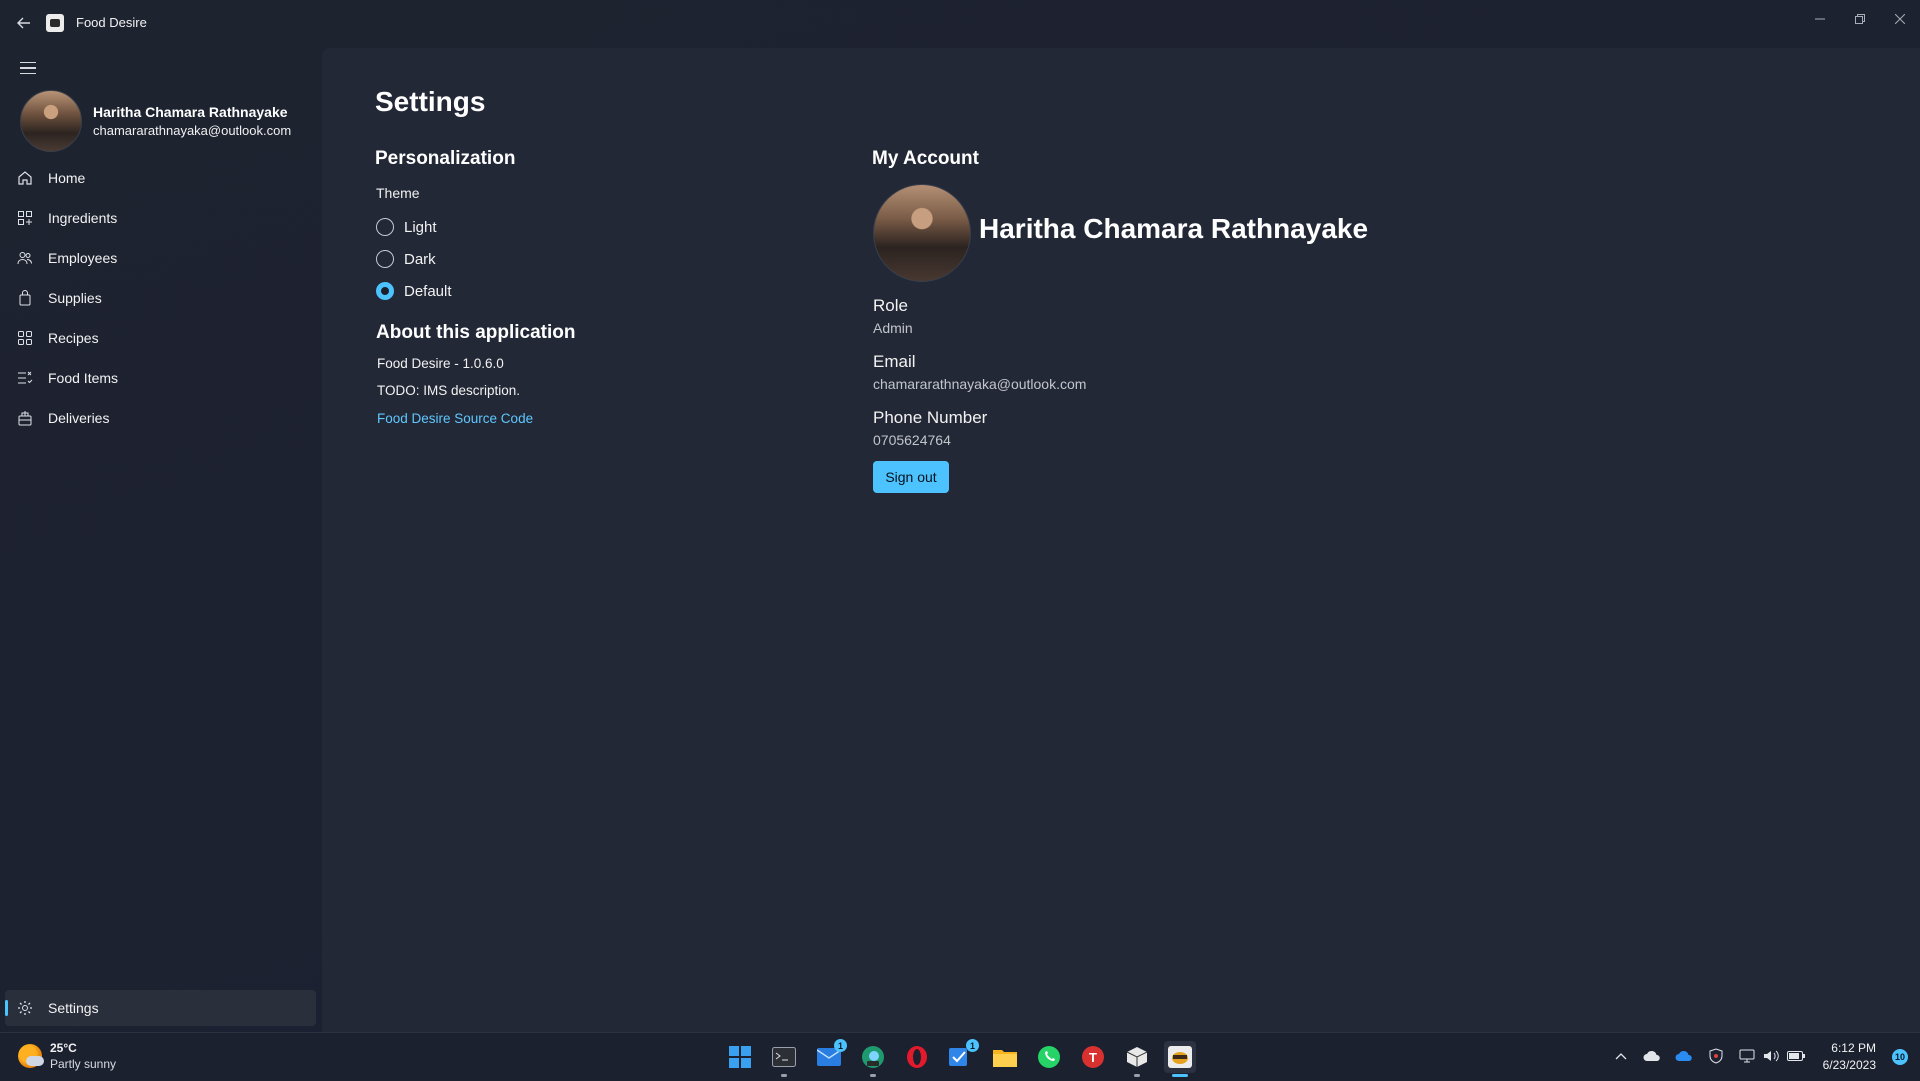 This screenshot has width=1920, height=1081. What do you see at coordinates (83, 258) in the screenshot?
I see `sidebar-item-label: Employees` at bounding box center [83, 258].